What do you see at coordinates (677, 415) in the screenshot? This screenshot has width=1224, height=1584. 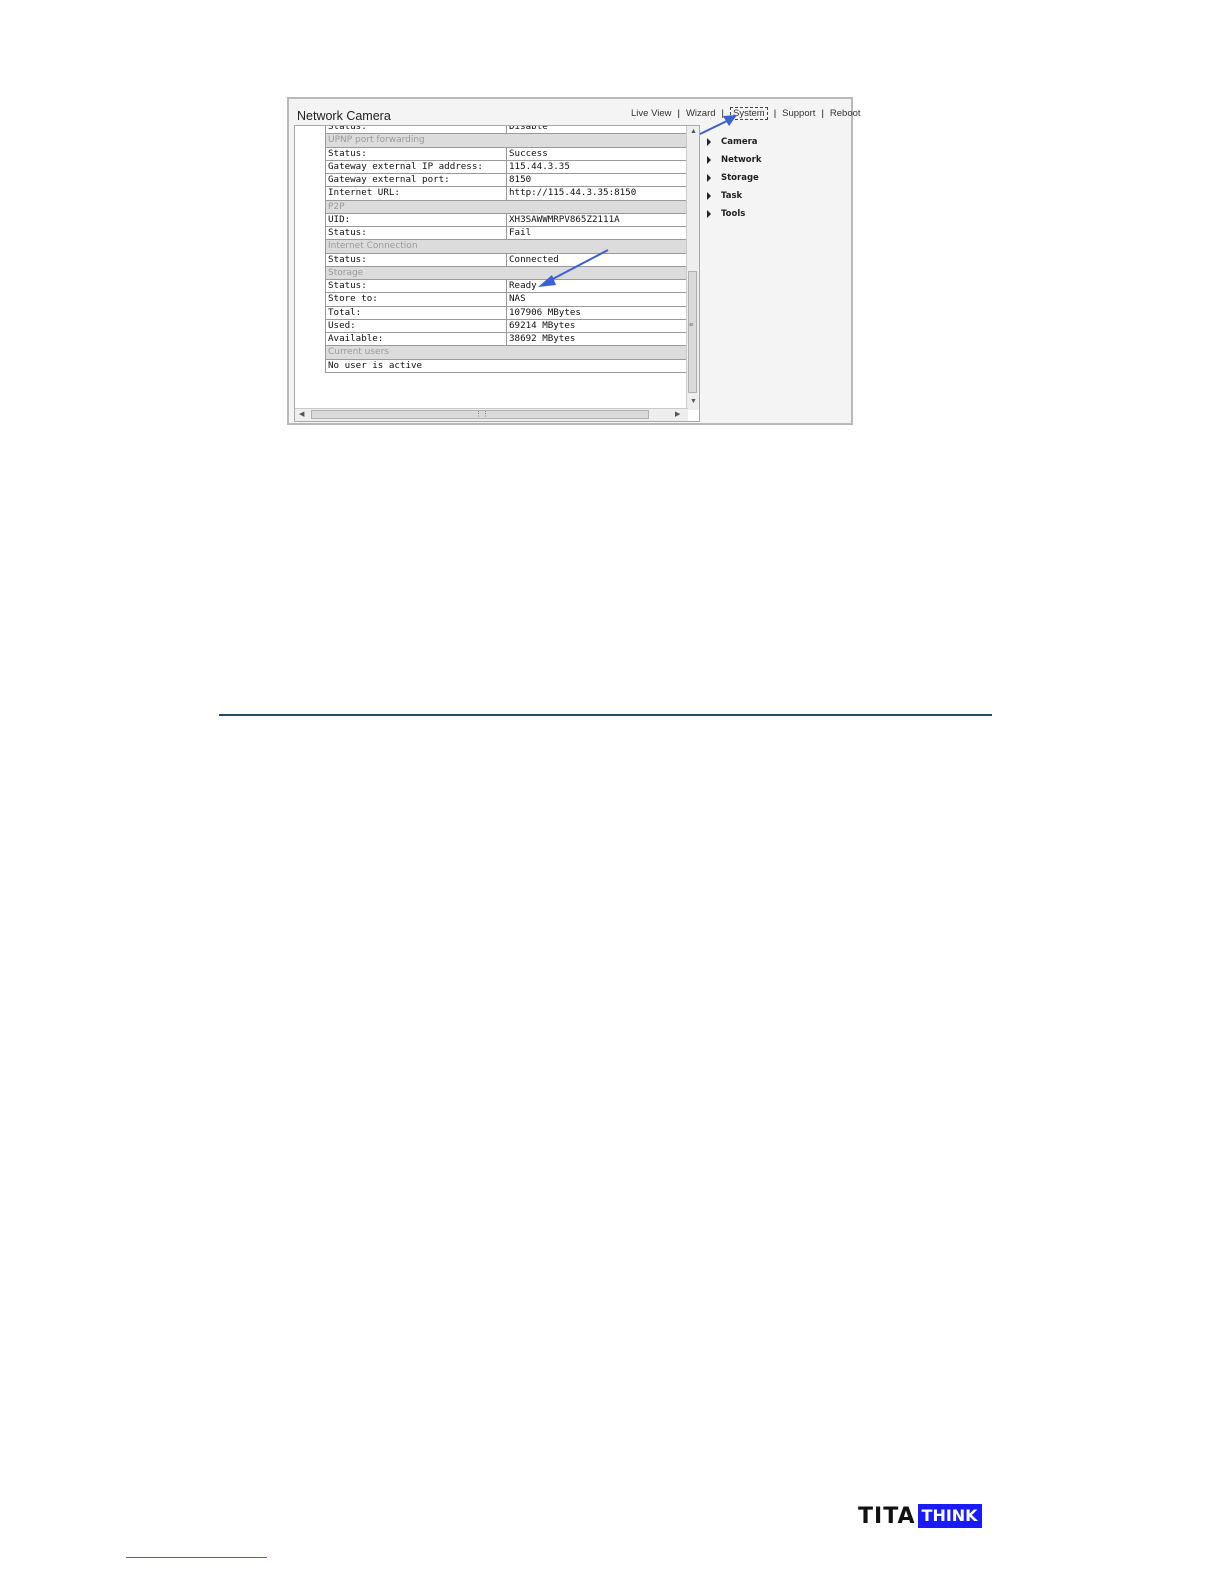 I see `scroll-right-arrow-icon: ▶` at bounding box center [677, 415].